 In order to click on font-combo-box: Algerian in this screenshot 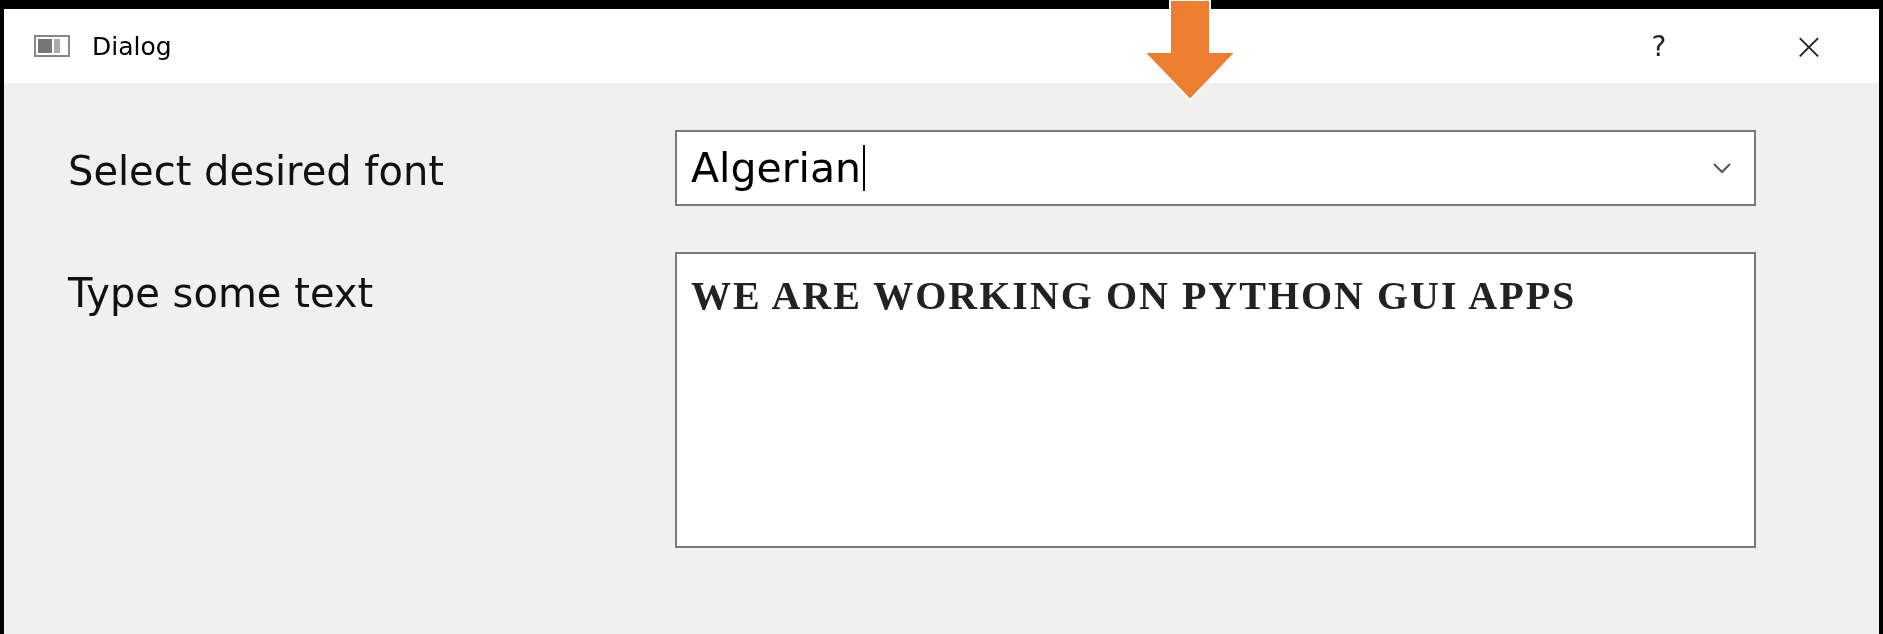, I will do `click(1215, 168)`.